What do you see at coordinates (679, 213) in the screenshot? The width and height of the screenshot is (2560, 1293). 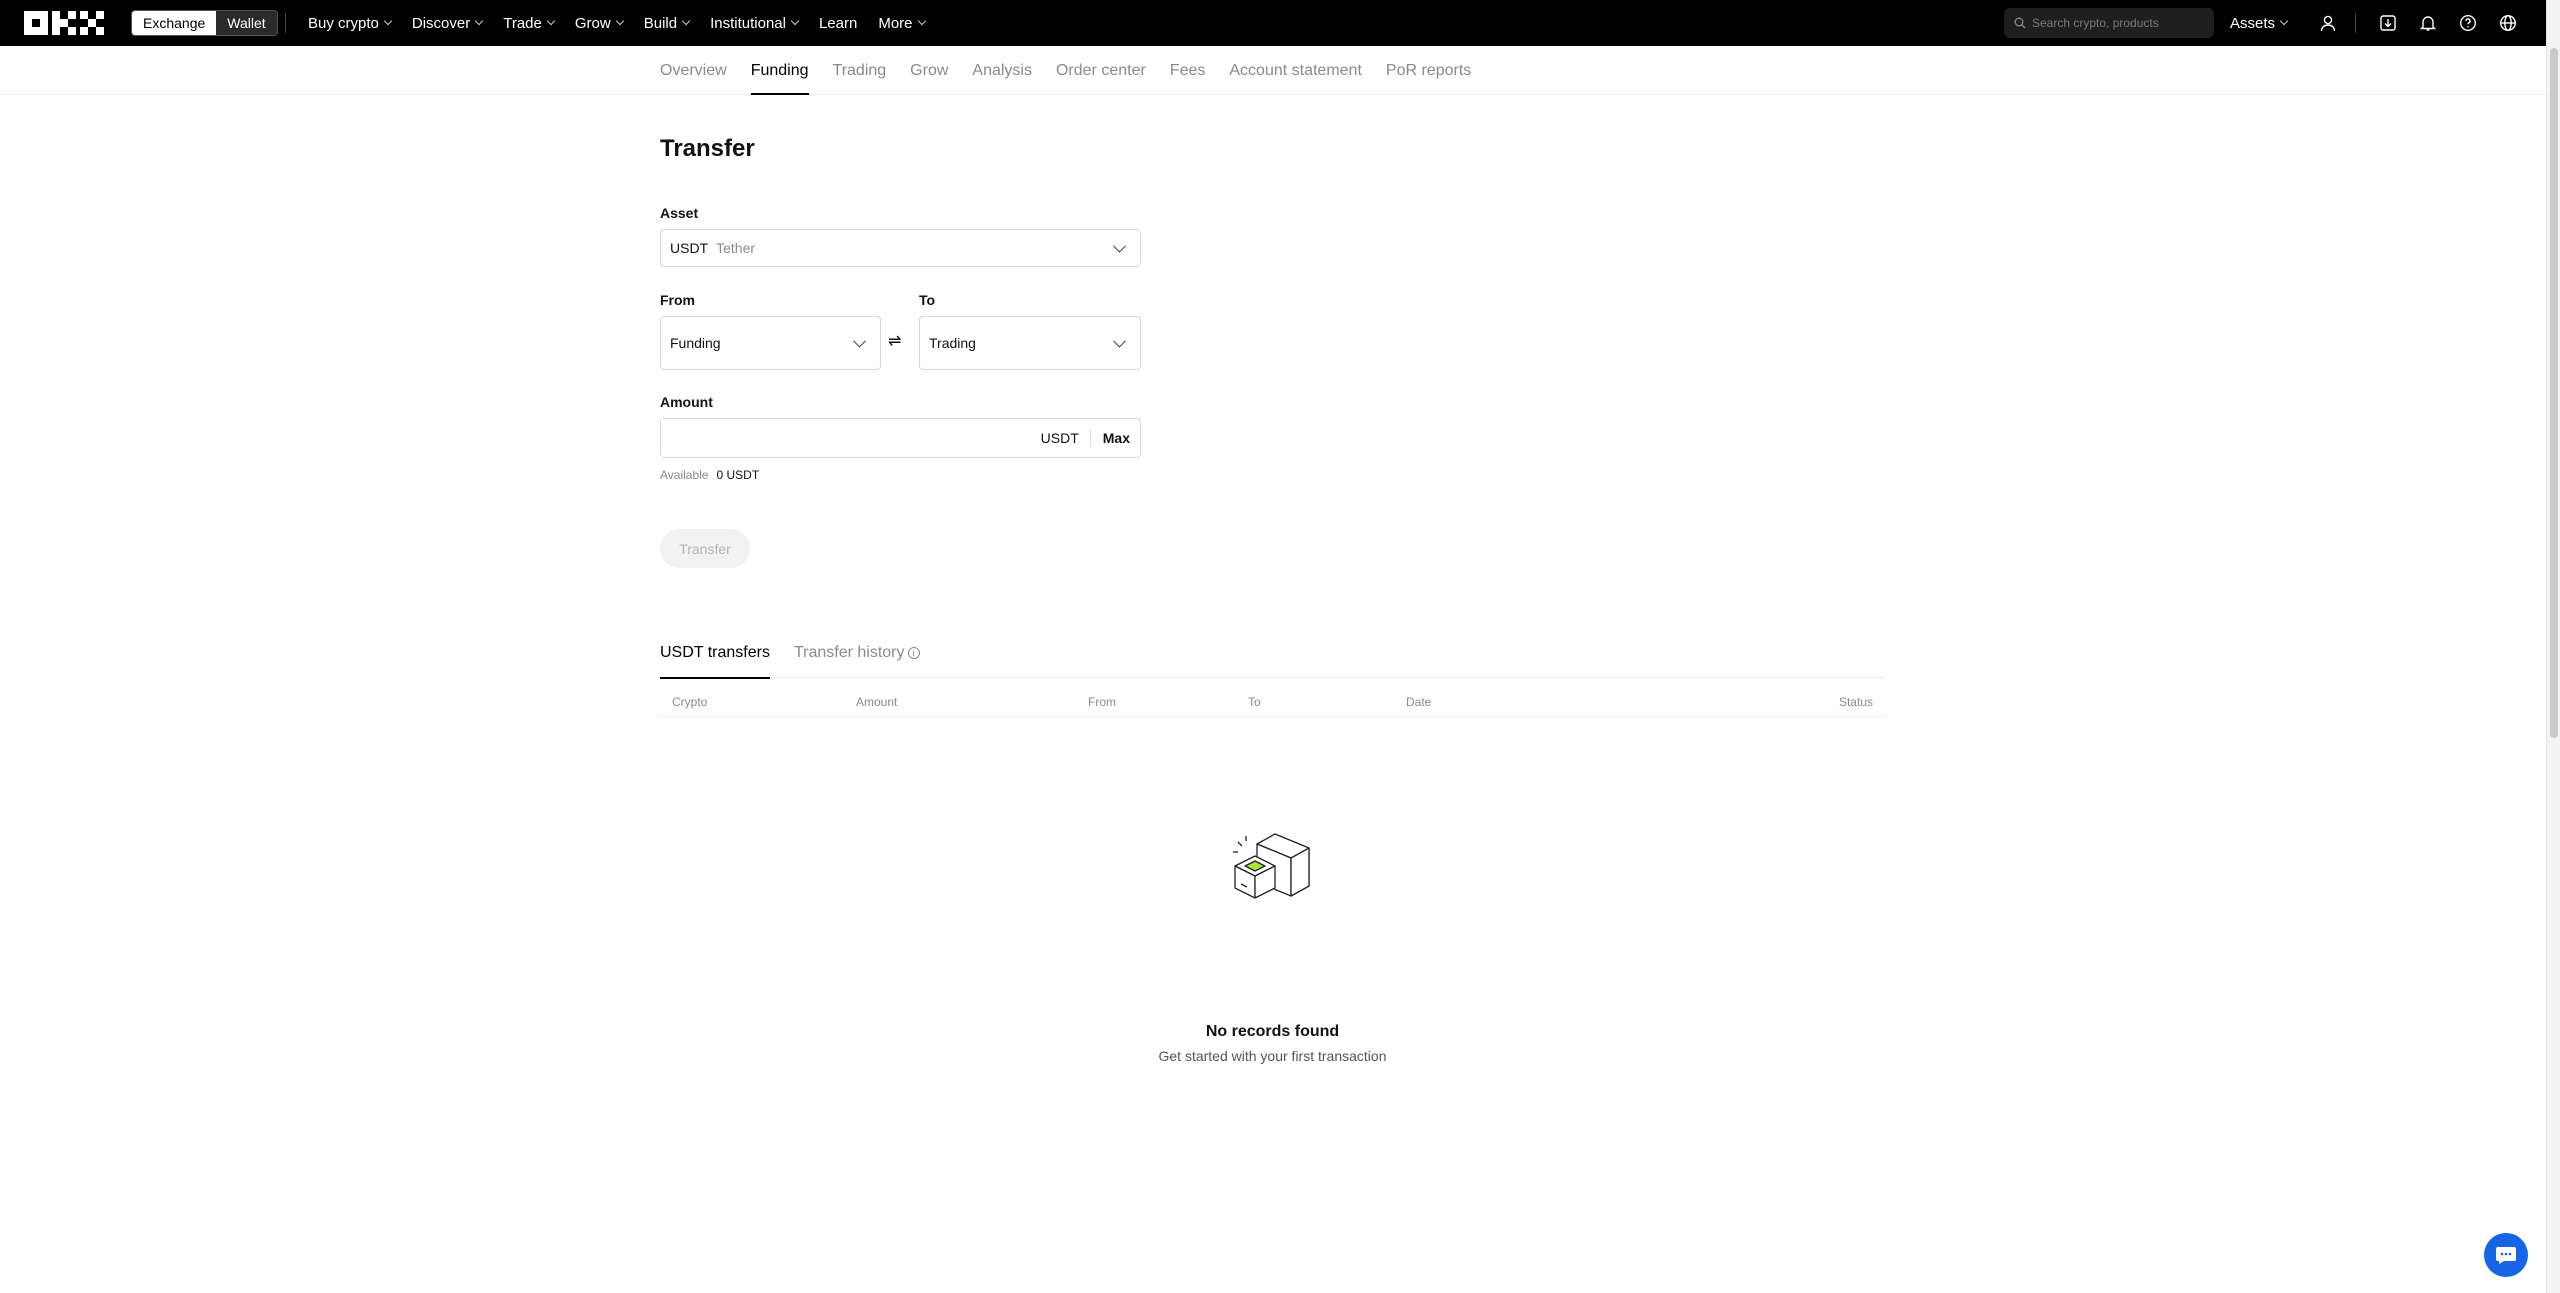 I see `asset-label: Asset` at bounding box center [679, 213].